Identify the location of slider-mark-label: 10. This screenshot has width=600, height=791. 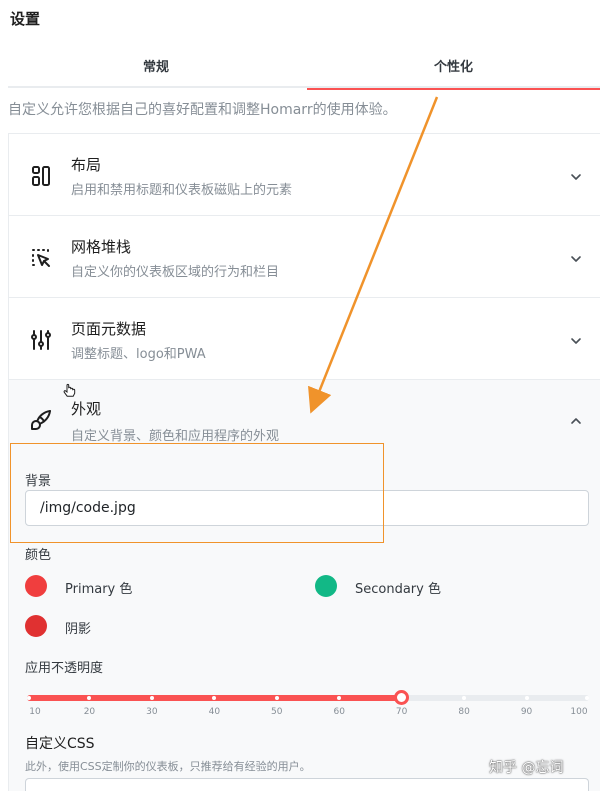
(35, 712).